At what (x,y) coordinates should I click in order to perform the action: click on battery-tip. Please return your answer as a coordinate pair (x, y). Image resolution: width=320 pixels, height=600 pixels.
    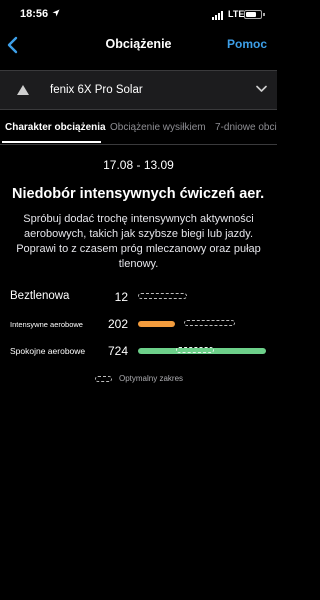
    Looking at the image, I should click on (264, 14).